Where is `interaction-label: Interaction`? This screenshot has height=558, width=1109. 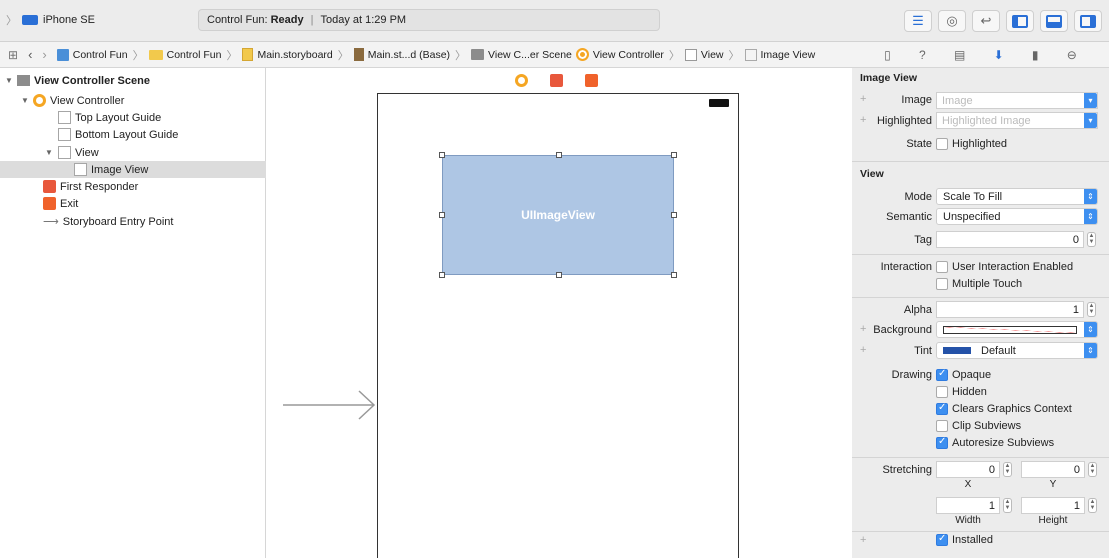
interaction-label: Interaction is located at coordinates (906, 267).